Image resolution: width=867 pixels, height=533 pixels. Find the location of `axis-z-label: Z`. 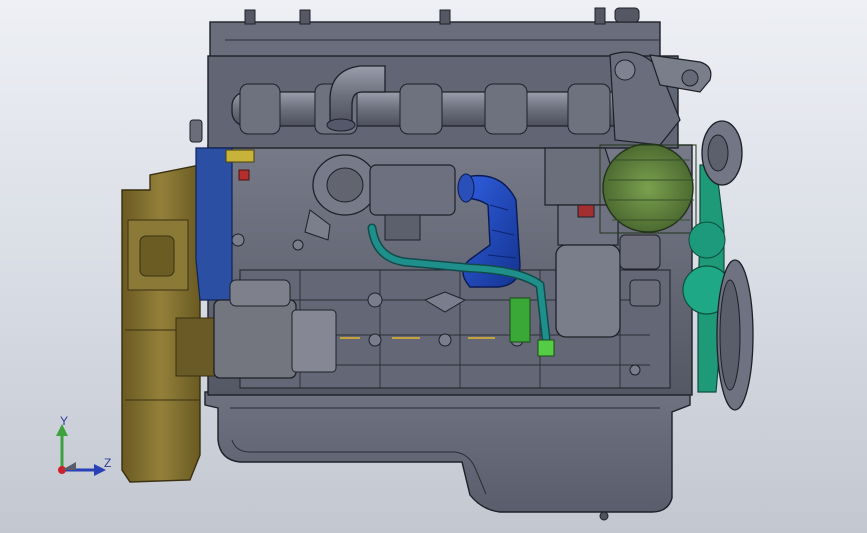

axis-z-label: Z is located at coordinates (108, 463).